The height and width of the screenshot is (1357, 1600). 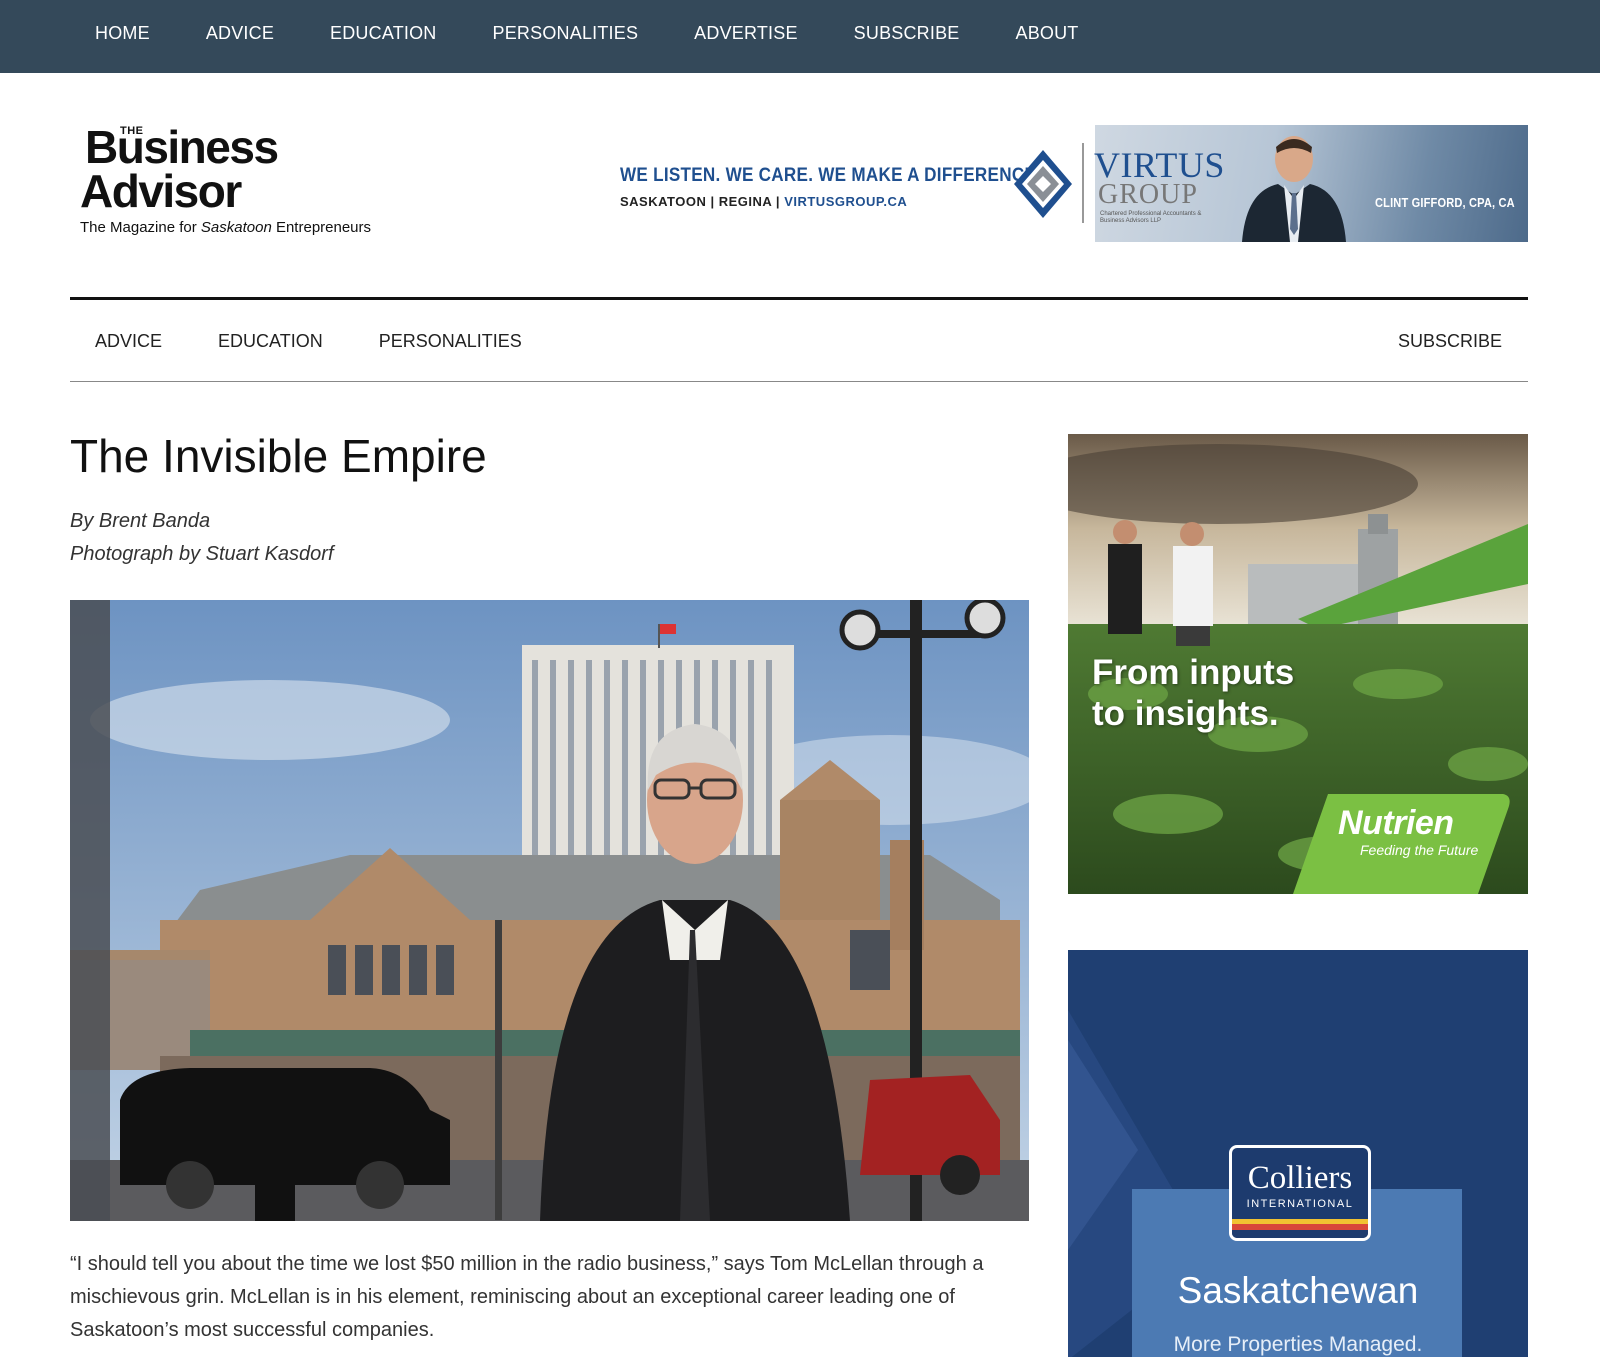 I want to click on sec-nav-personalities: PERSONALITIES, so click(x=450, y=341).